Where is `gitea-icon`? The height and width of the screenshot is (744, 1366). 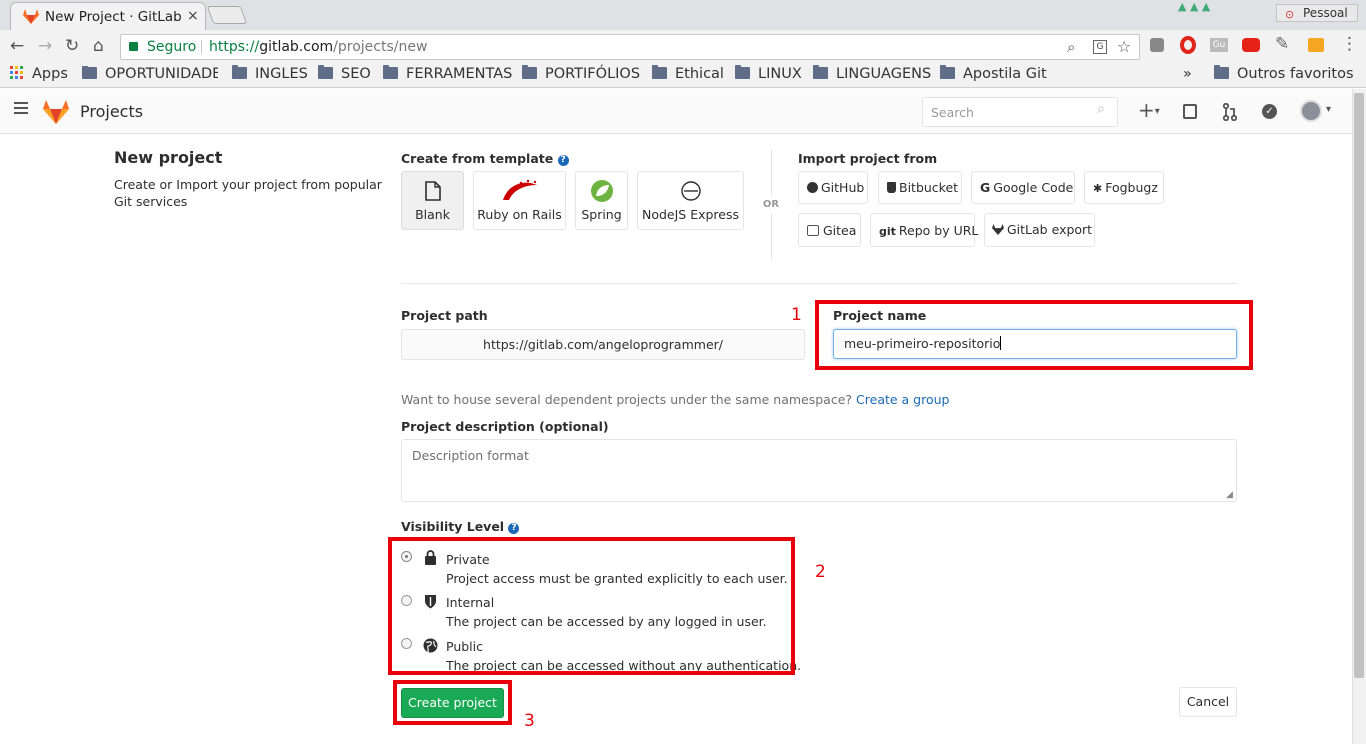 gitea-icon is located at coordinates (813, 230).